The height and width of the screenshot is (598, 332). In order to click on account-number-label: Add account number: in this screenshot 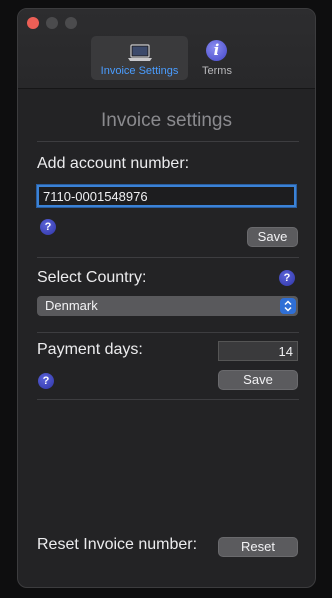, I will do `click(113, 163)`.